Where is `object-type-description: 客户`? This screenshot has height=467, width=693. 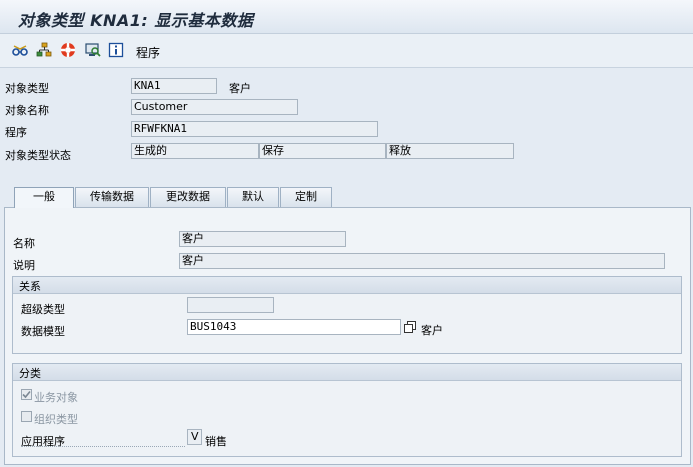 object-type-description: 客户 is located at coordinates (240, 88).